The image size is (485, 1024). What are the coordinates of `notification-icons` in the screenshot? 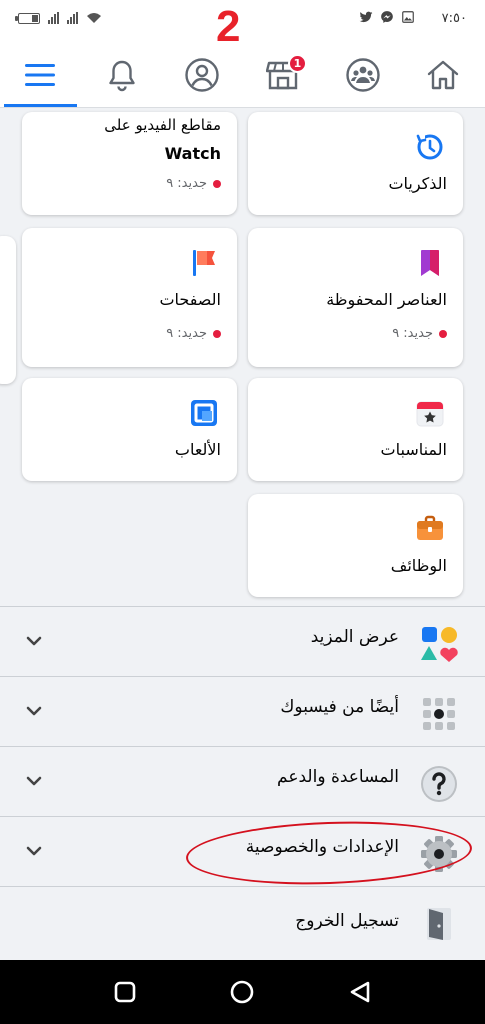 It's located at (387, 17).